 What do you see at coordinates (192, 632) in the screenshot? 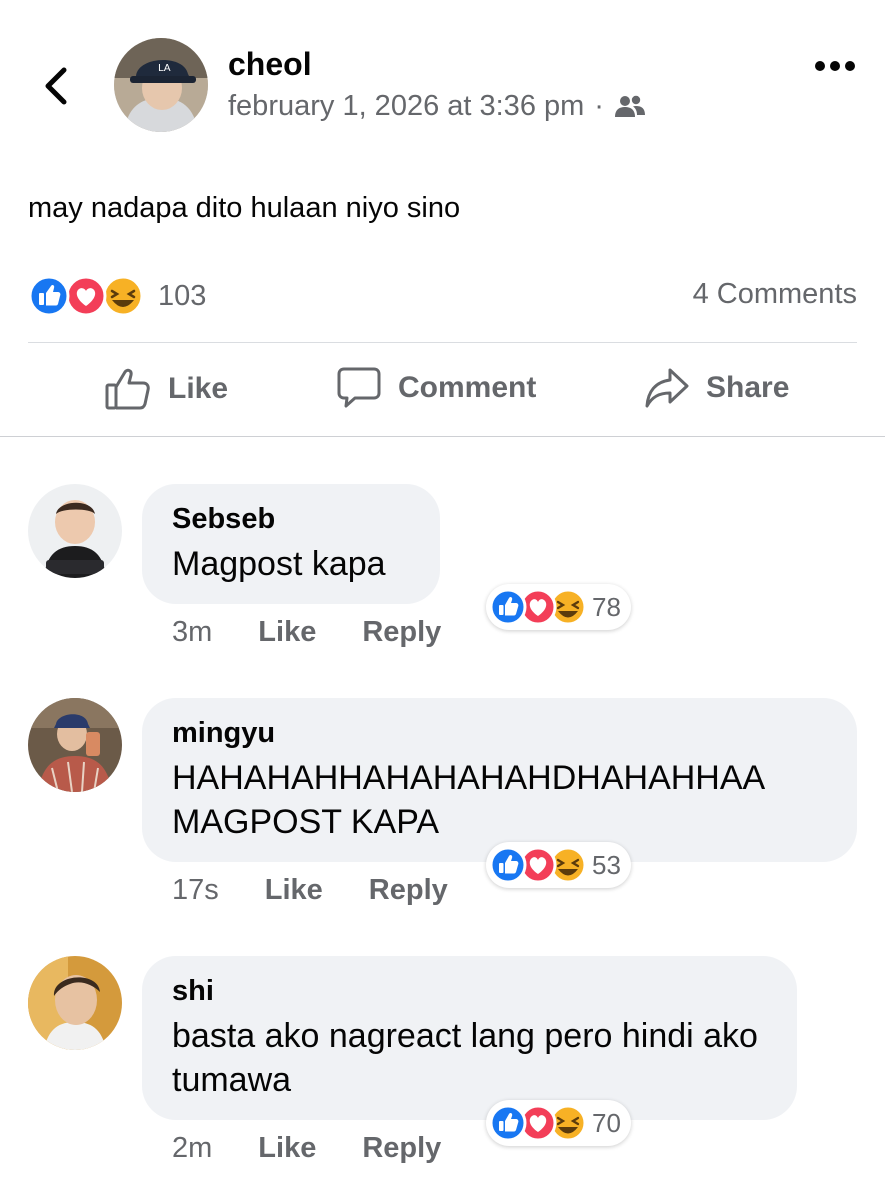
I see `comment-time: 3m` at bounding box center [192, 632].